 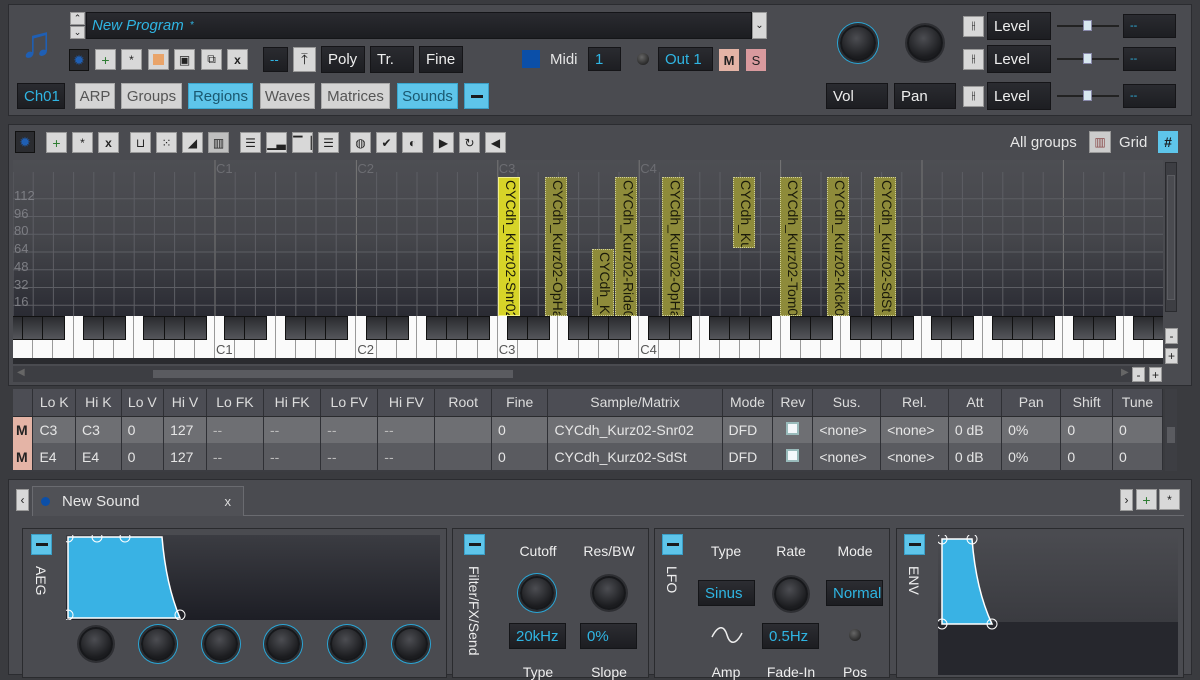 What do you see at coordinates (643, 59) in the screenshot?
I see `output-knob` at bounding box center [643, 59].